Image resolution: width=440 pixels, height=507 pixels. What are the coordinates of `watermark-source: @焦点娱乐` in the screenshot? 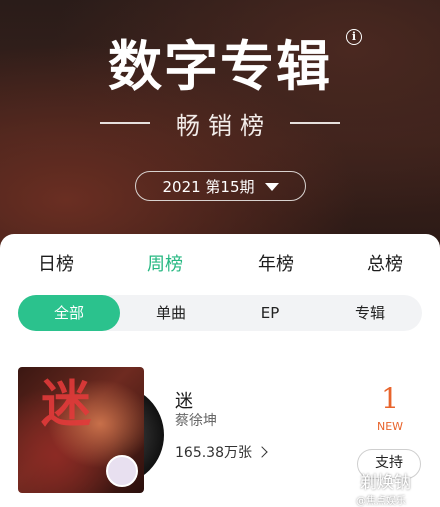 It's located at (381, 501).